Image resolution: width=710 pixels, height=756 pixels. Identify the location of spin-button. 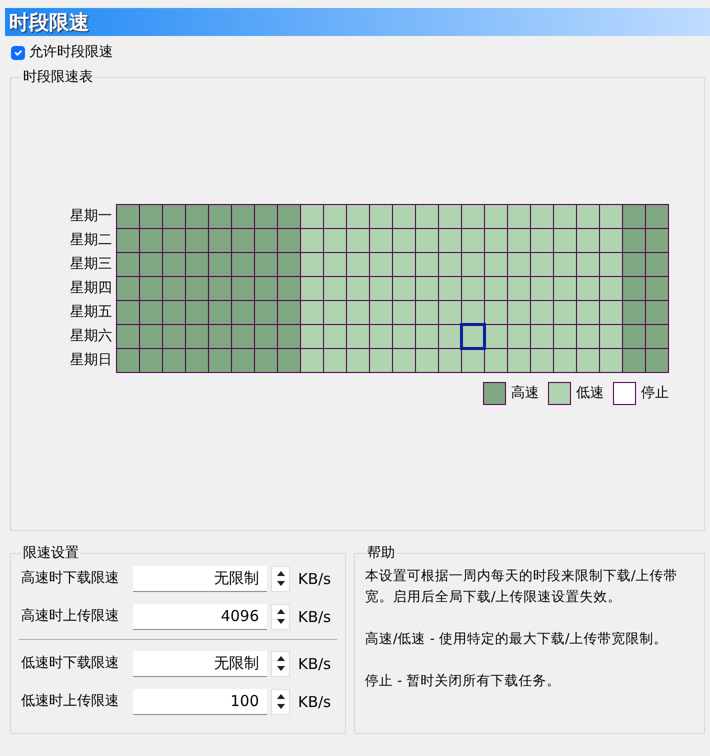
(280, 663).